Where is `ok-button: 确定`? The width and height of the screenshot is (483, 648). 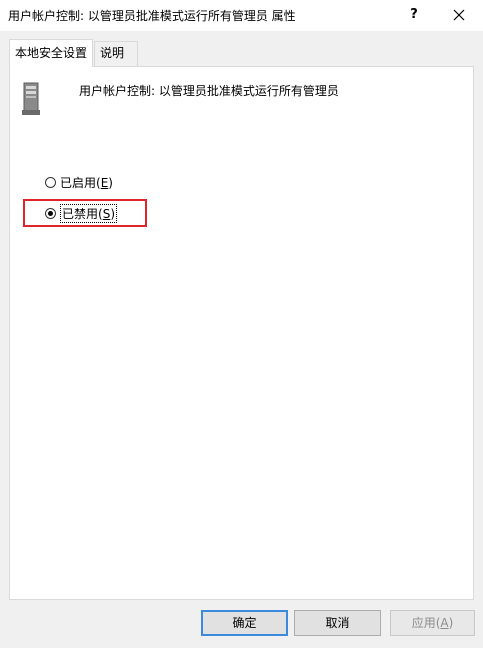 ok-button: 确定 is located at coordinates (244, 623).